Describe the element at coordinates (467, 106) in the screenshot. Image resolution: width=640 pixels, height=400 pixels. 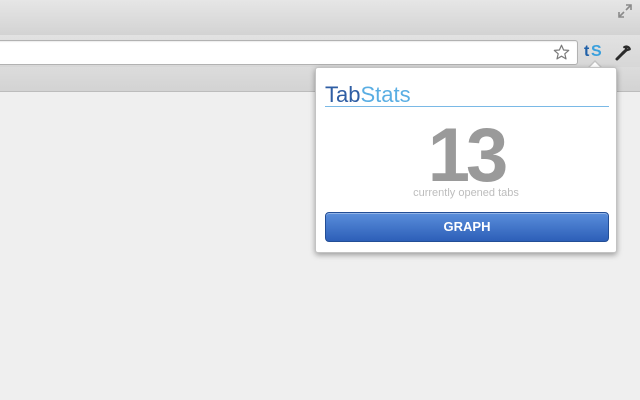
I see `title-divider` at that location.